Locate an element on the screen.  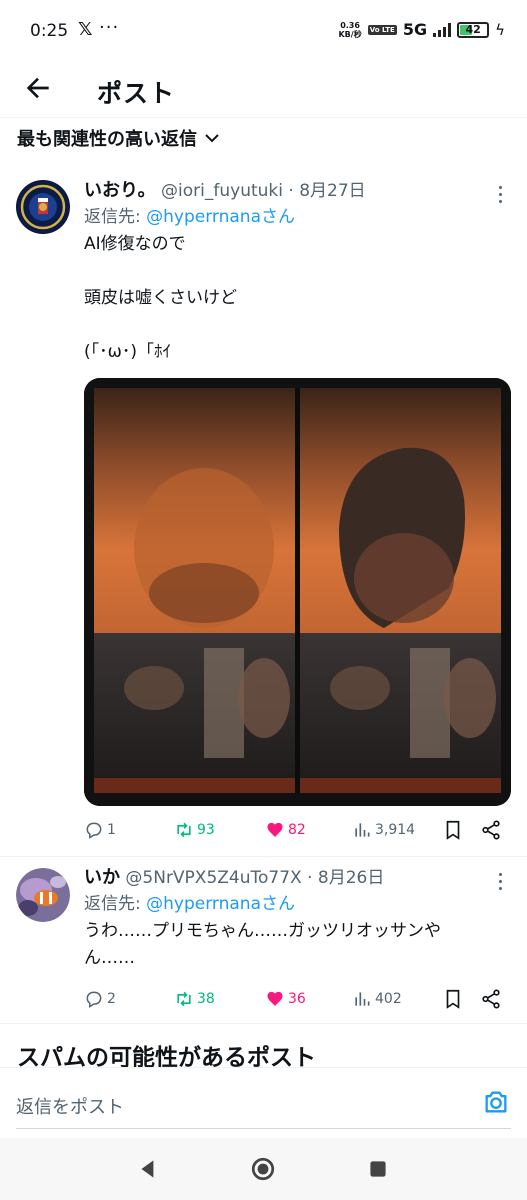
reply-button: 1 is located at coordinates (100, 830).